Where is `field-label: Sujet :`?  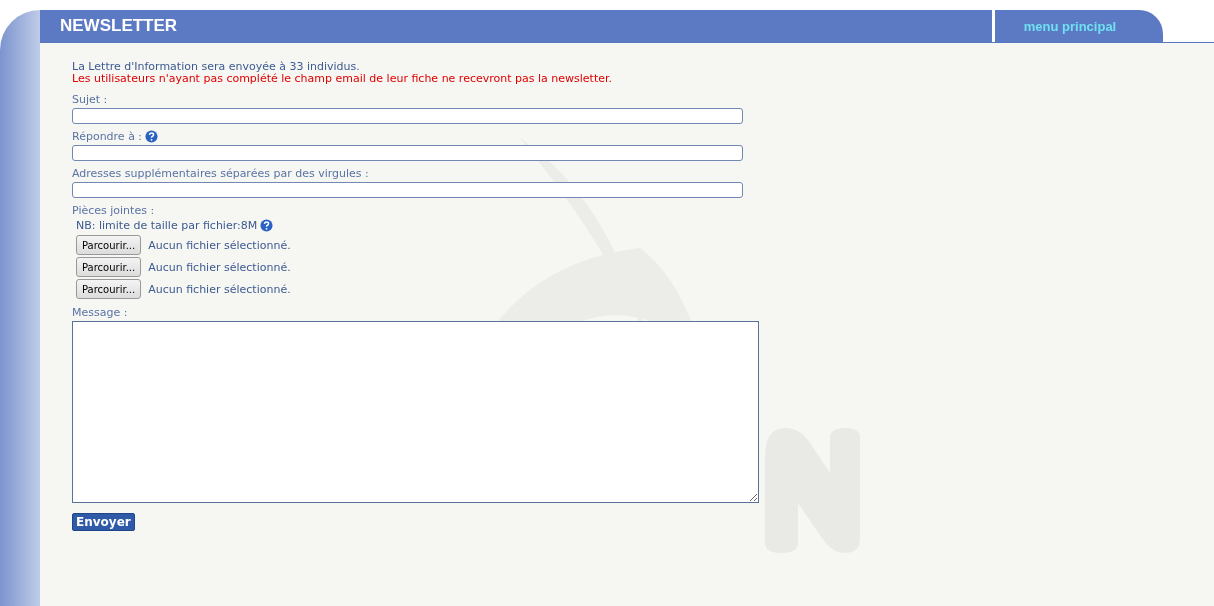 field-label: Sujet : is located at coordinates (90, 99).